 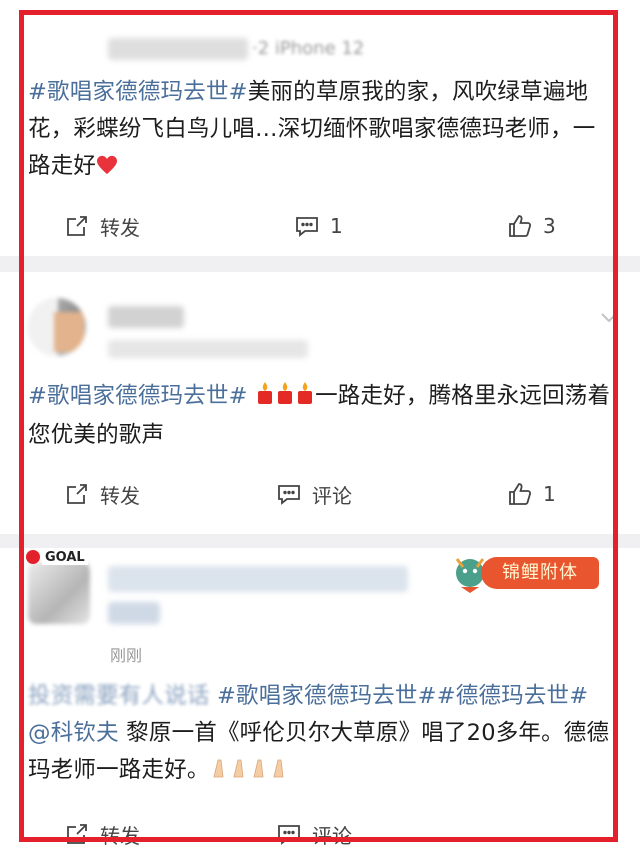 I want to click on post-3-meta-blurred, so click(x=134, y=613).